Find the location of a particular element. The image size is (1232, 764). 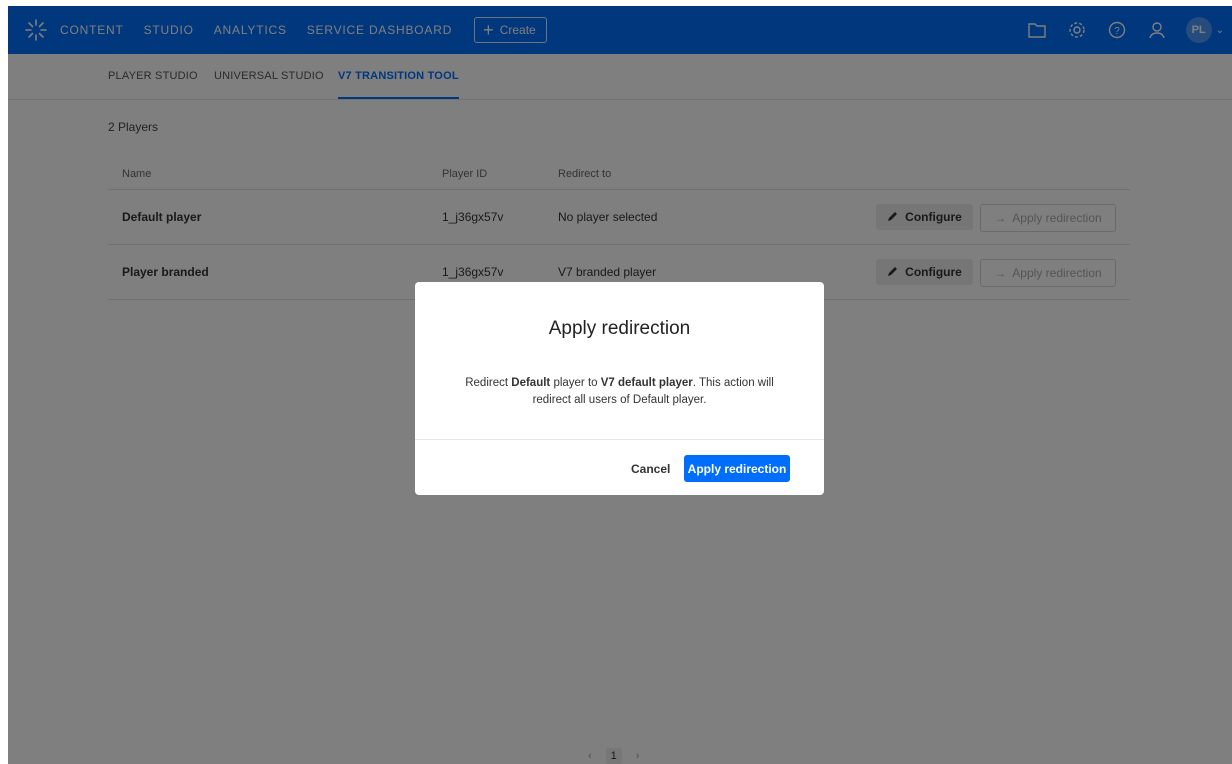

message-prefix: Redirect is located at coordinates (488, 383).